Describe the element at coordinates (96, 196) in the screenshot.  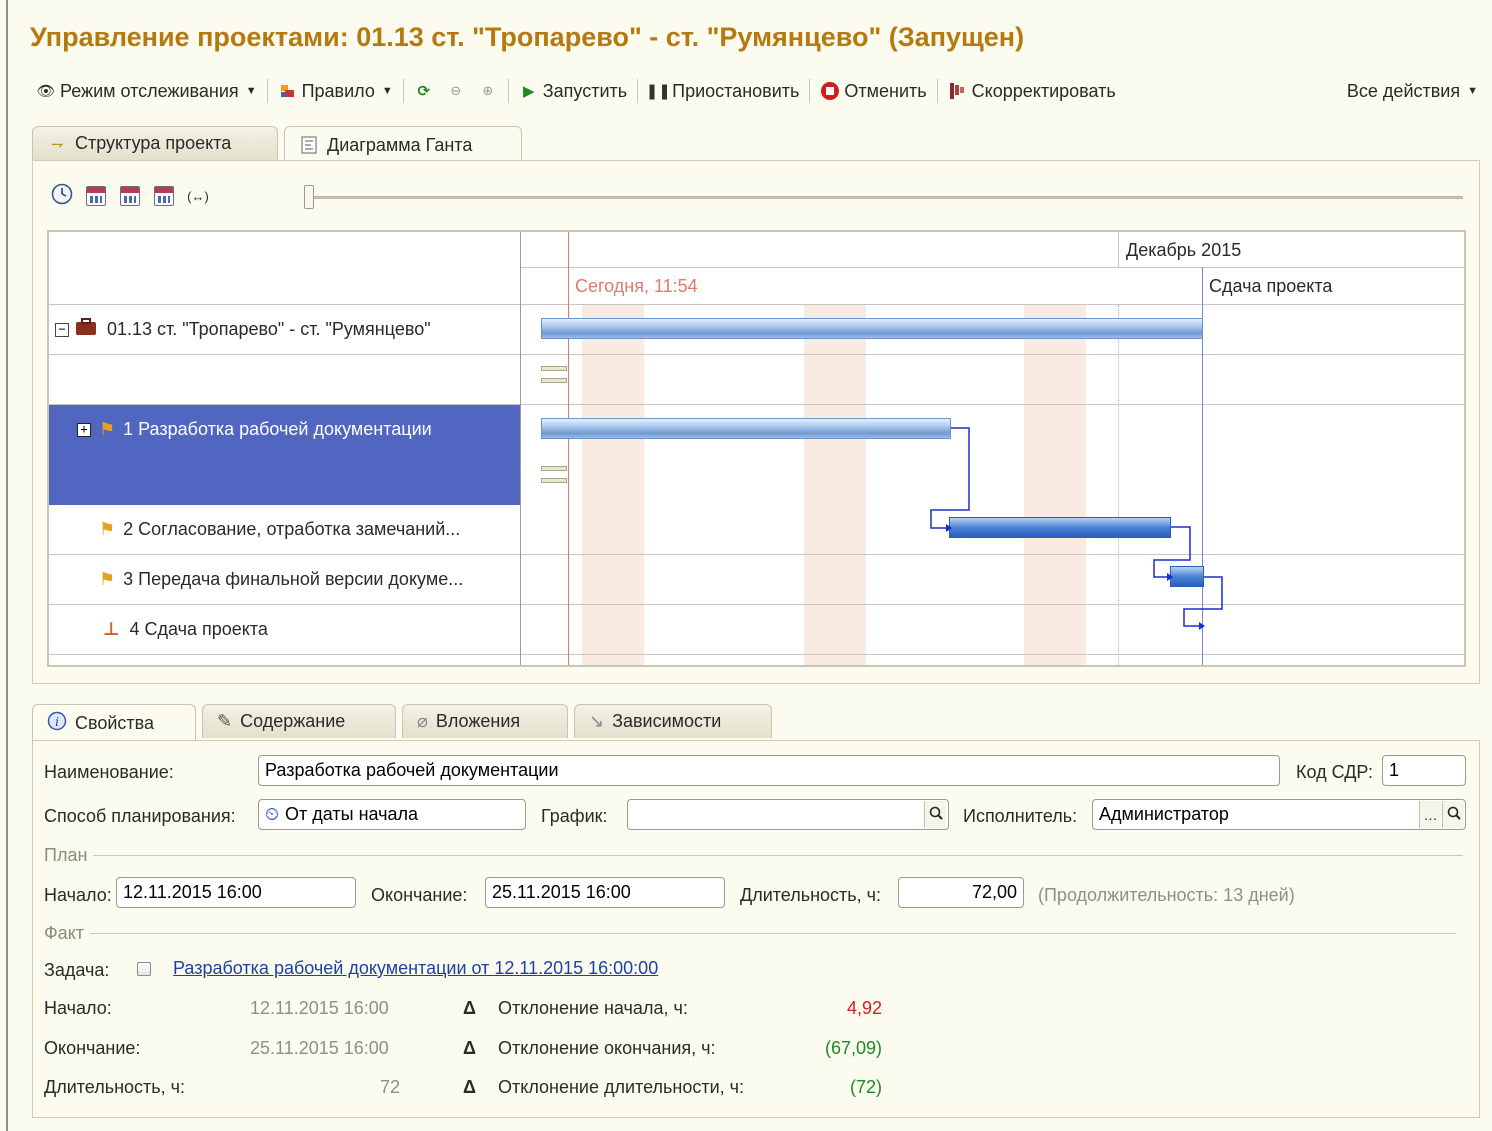
I see `calendar-day-button` at that location.